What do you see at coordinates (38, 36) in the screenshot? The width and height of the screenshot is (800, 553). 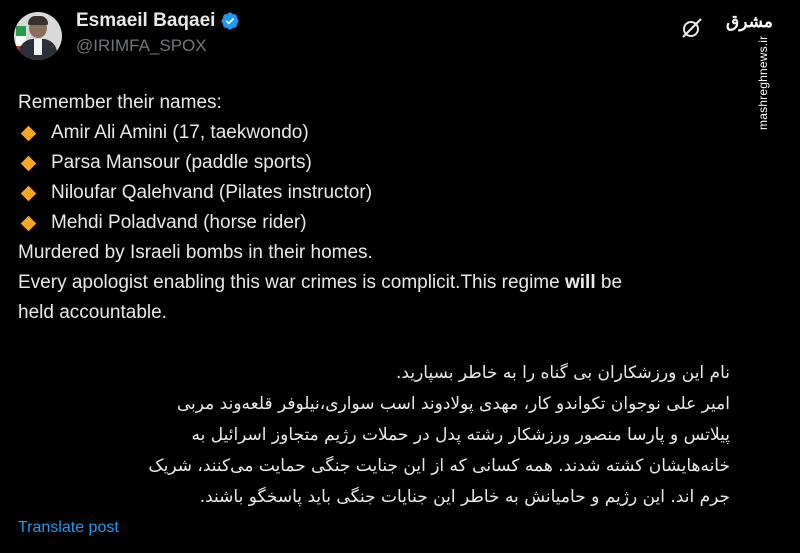 I see `avatar` at bounding box center [38, 36].